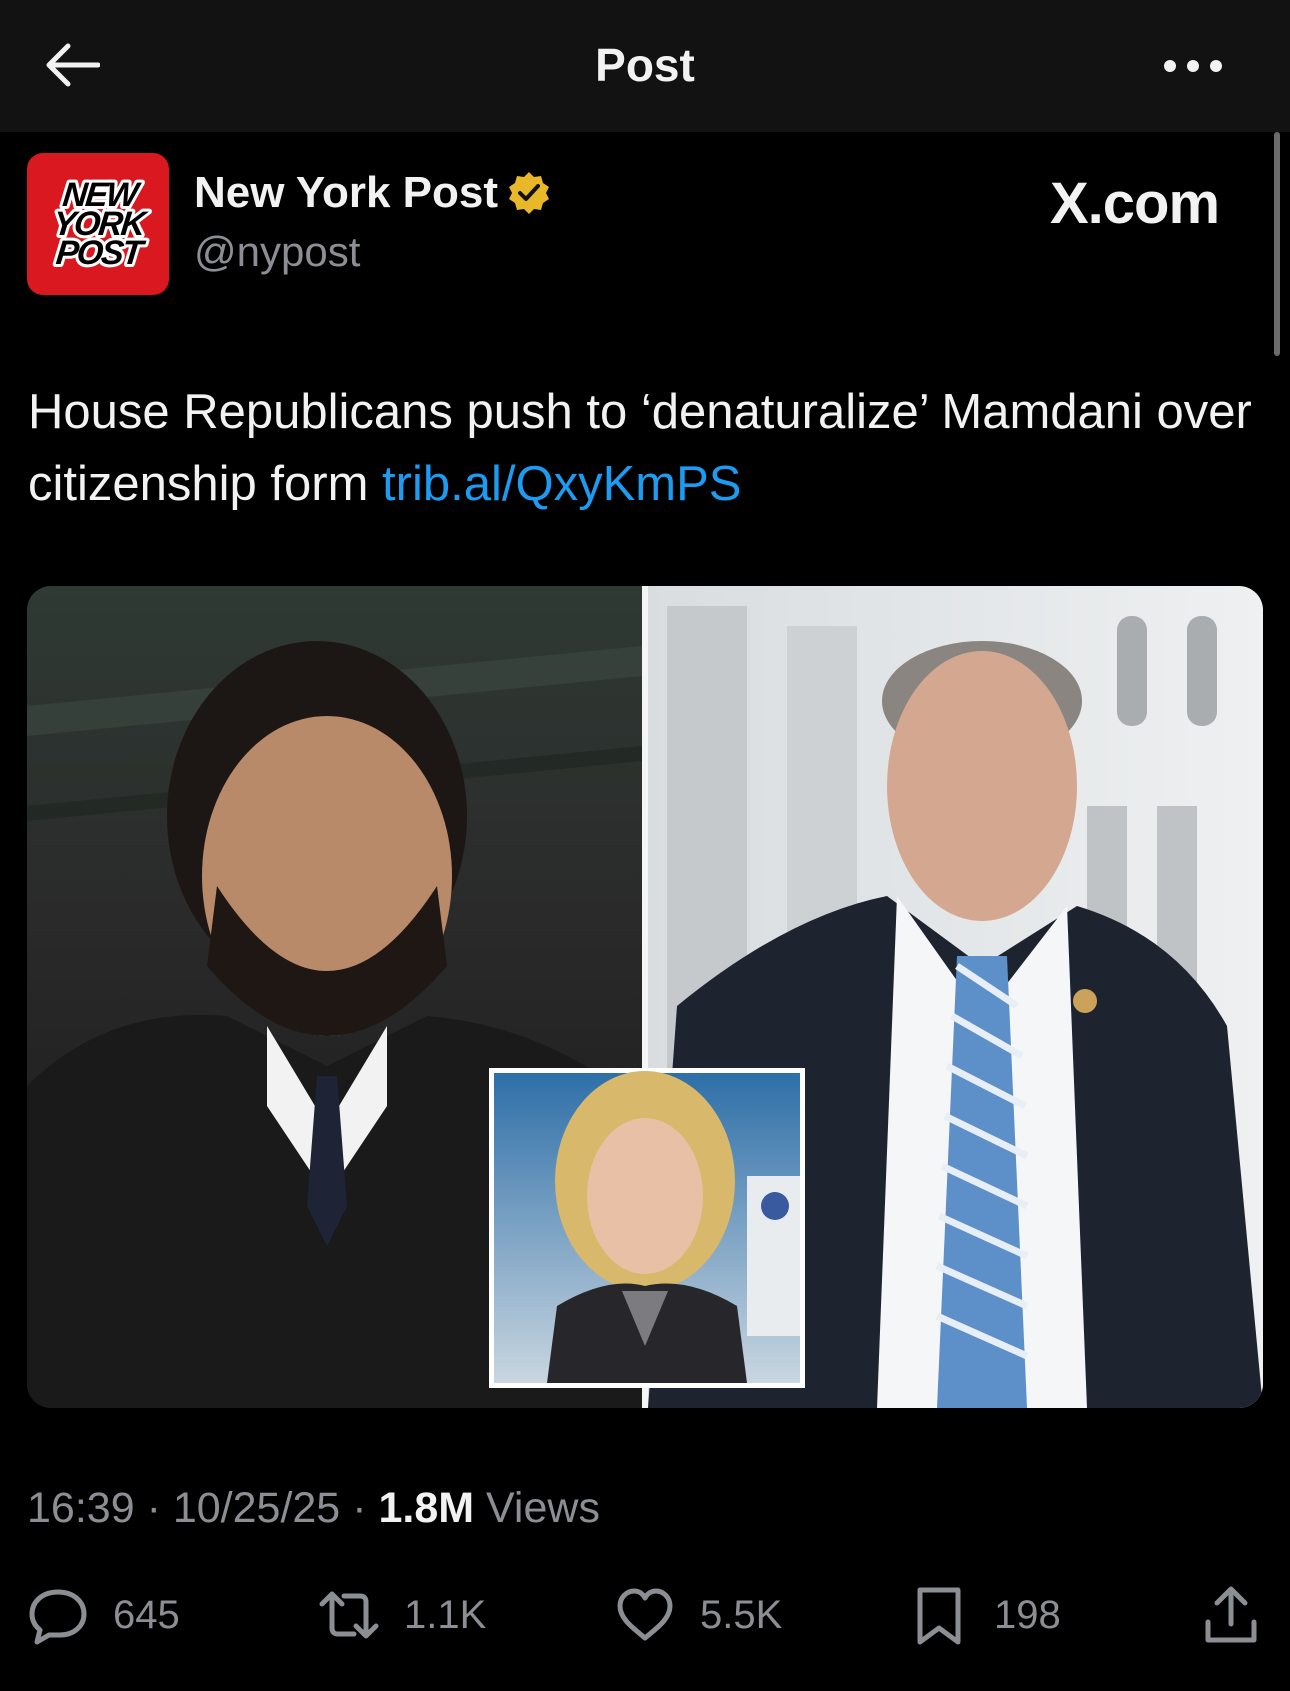 This screenshot has height=1691, width=1290. I want to click on share-button, so click(1231, 1615).